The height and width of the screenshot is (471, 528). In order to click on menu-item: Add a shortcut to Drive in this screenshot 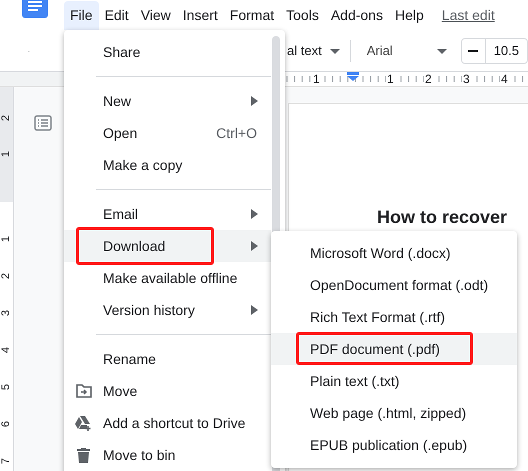, I will do `click(167, 423)`.